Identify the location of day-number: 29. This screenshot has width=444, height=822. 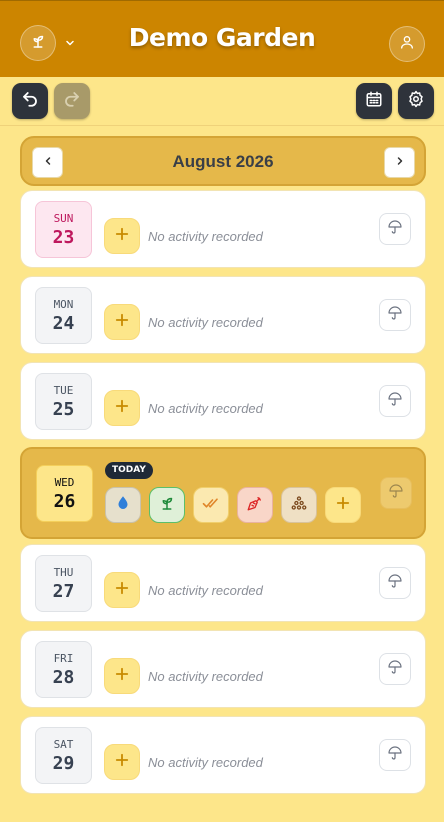
(63, 763).